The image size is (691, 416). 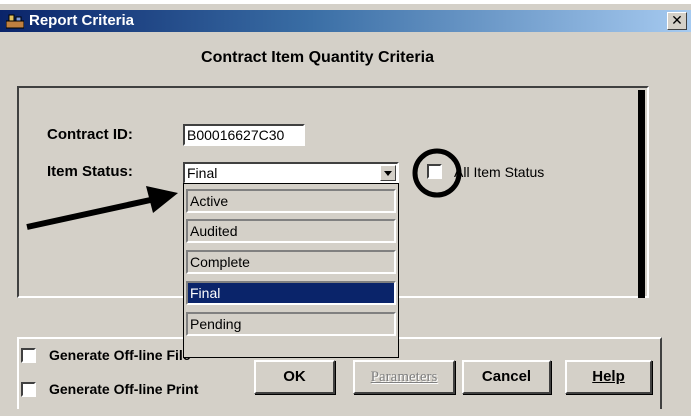 I want to click on annotation-overlay, so click(x=244, y=189).